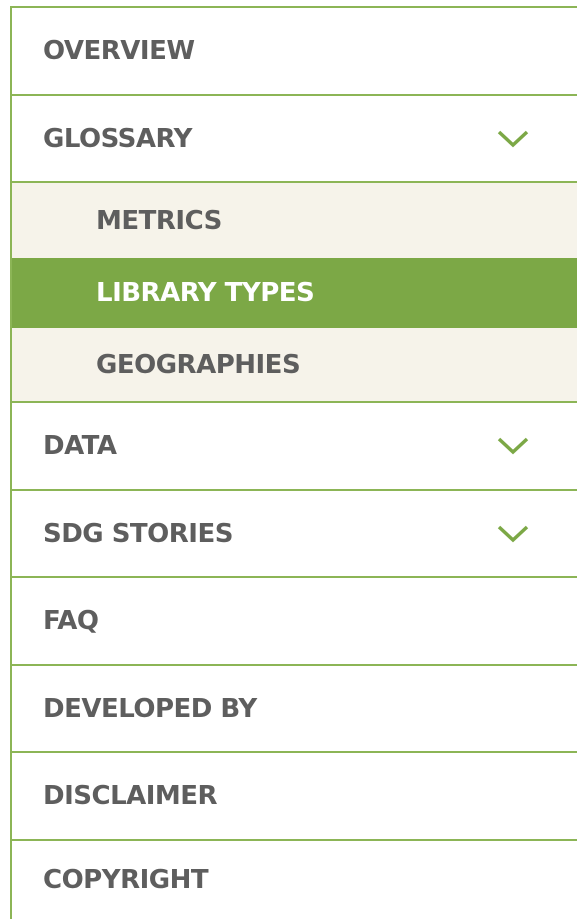 The image size is (577, 919). Describe the element at coordinates (294, 534) in the screenshot. I see `nav-item-sdg-stories: SDG STORIES` at that location.